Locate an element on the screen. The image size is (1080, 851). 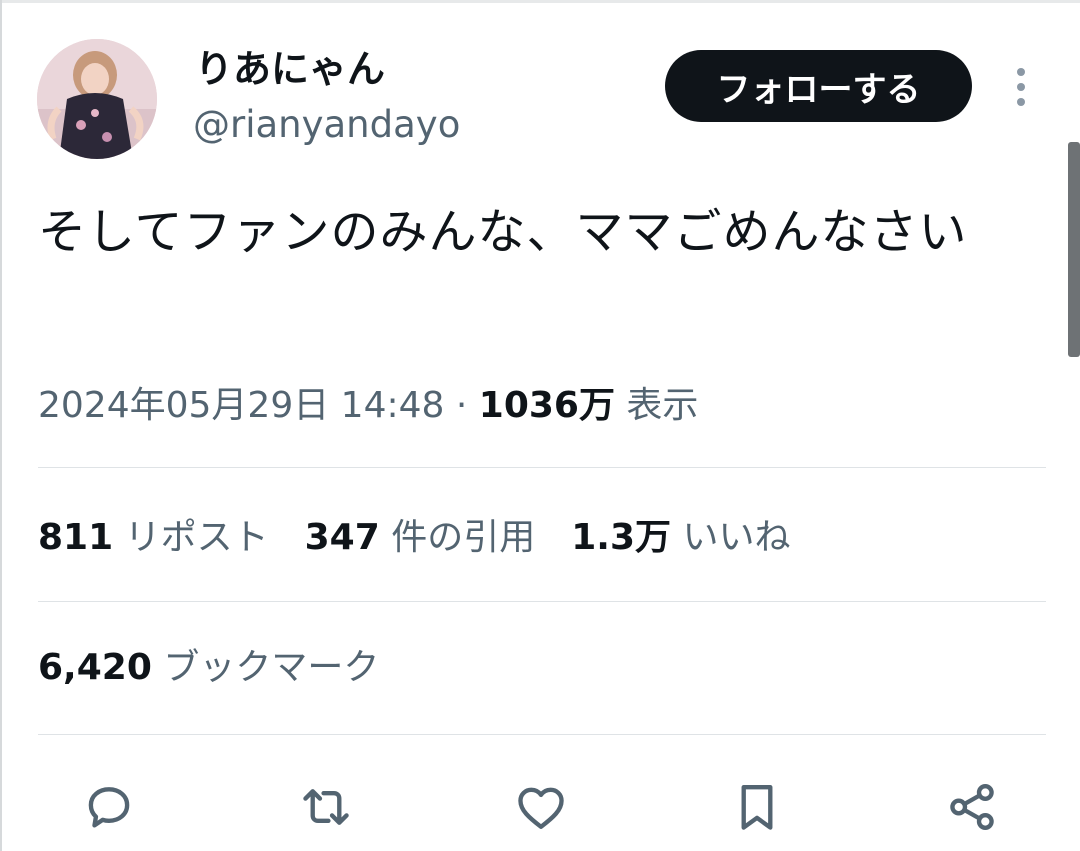
bookmarks-stat: 6,420 ブックマーク is located at coordinates (208, 668).